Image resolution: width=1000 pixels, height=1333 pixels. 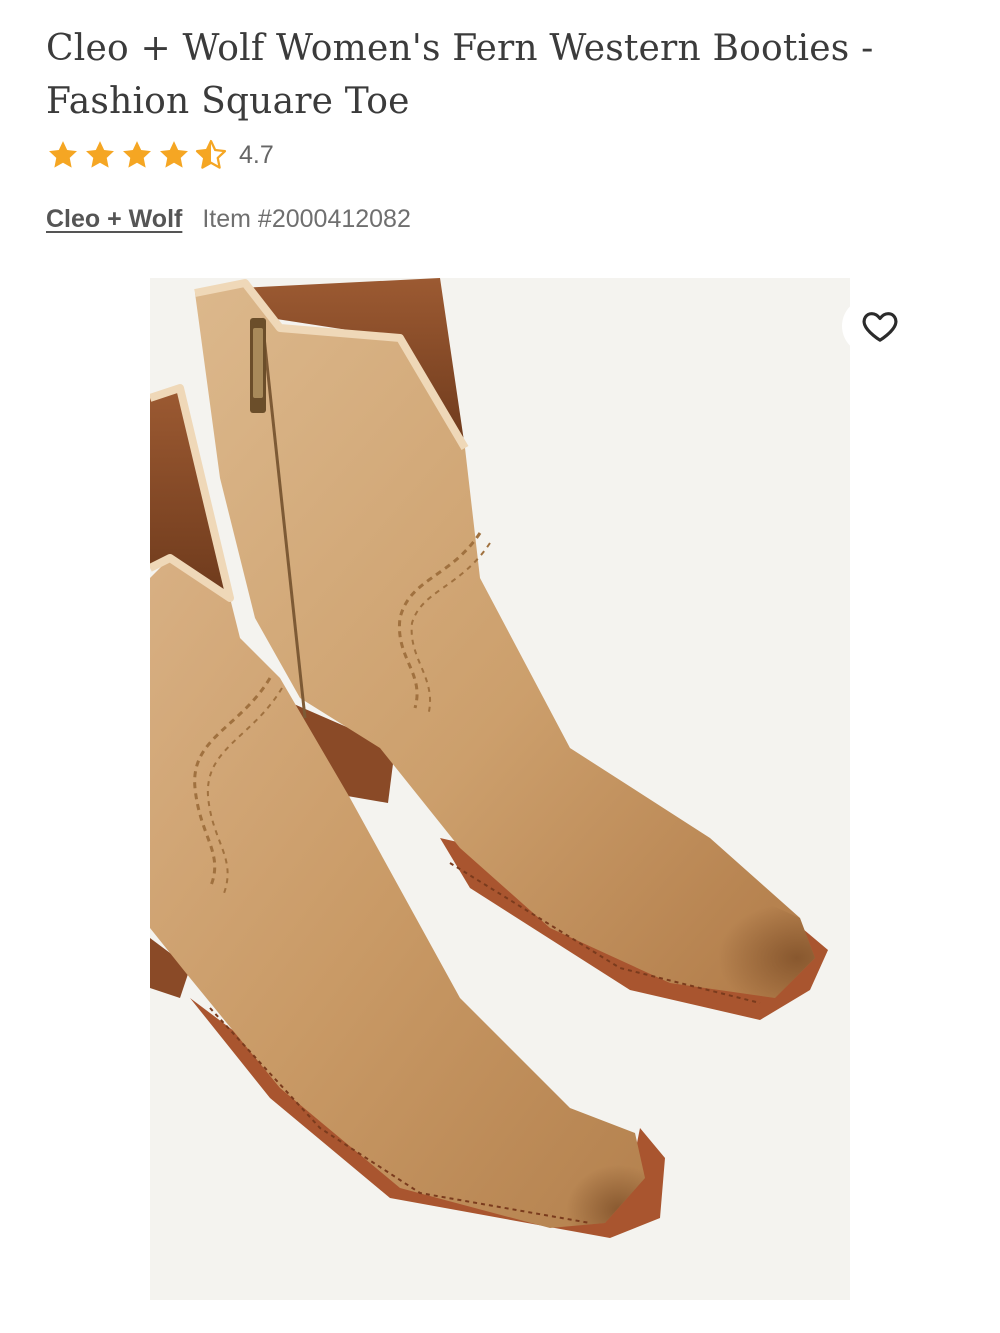 I want to click on item-number: Item #2000412082, so click(x=306, y=218).